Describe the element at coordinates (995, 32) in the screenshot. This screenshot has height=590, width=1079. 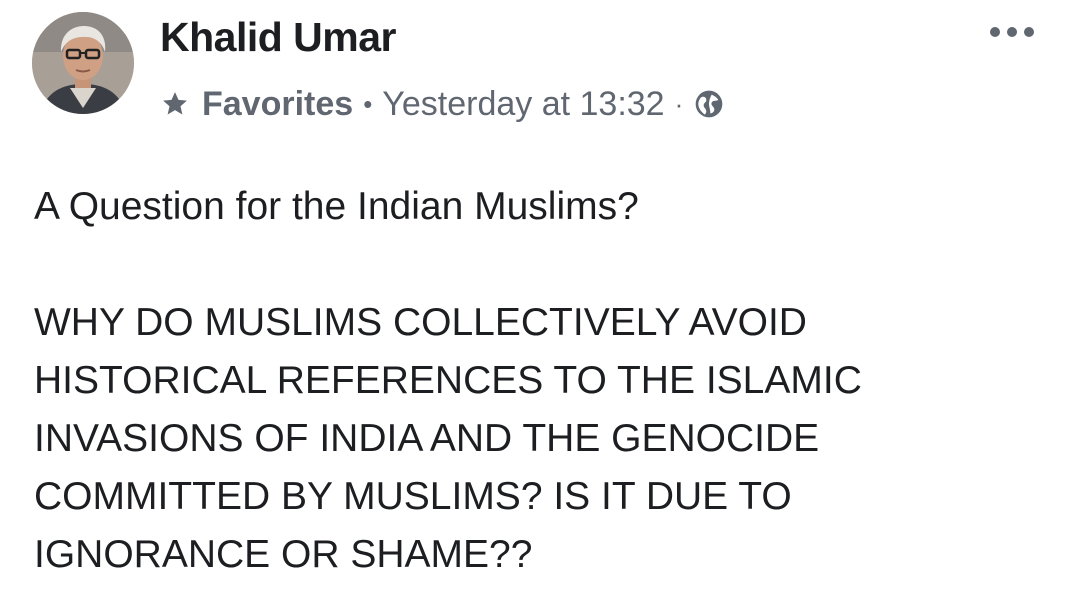
I see `more-options-icon` at that location.